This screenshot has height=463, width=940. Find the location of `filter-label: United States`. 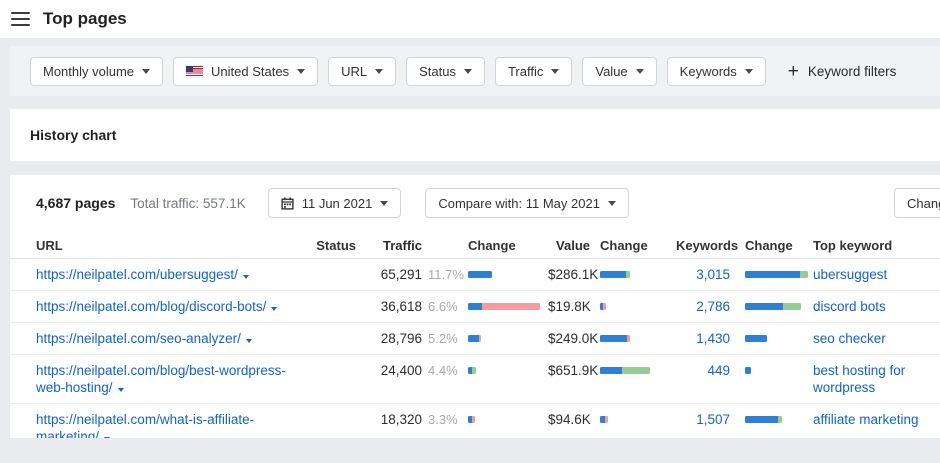

filter-label: United States is located at coordinates (250, 71).